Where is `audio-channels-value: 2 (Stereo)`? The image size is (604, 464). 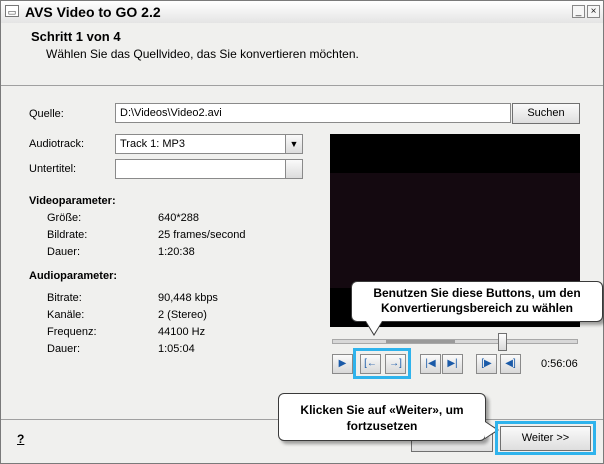 audio-channels-value: 2 (Stereo) is located at coordinates (182, 315).